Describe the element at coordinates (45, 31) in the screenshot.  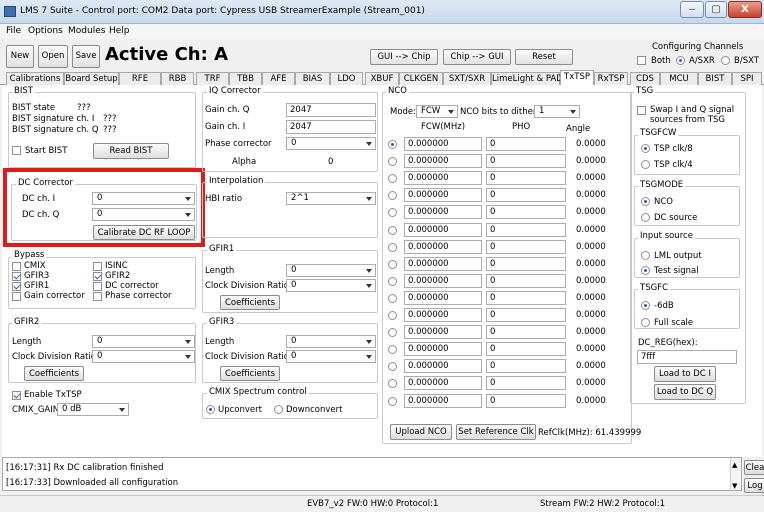
I see `menu-options: Options` at that location.